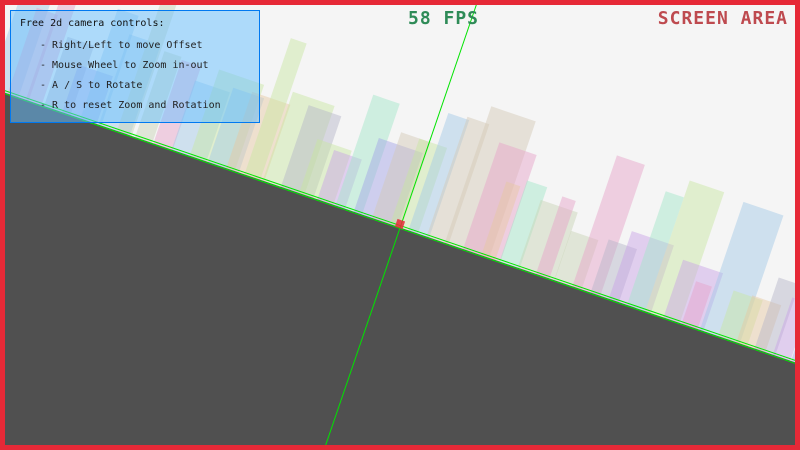 Image resolution: width=800 pixels, height=450 pixels. I want to click on control-hint-rotate: - A / S to Rotate, so click(91, 85).